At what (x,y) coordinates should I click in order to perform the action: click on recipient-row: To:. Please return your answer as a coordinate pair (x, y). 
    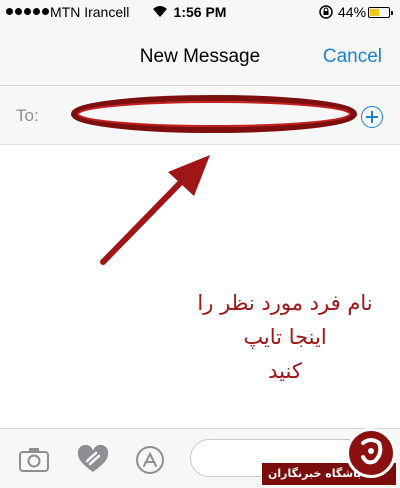
    Looking at the image, I should click on (200, 116).